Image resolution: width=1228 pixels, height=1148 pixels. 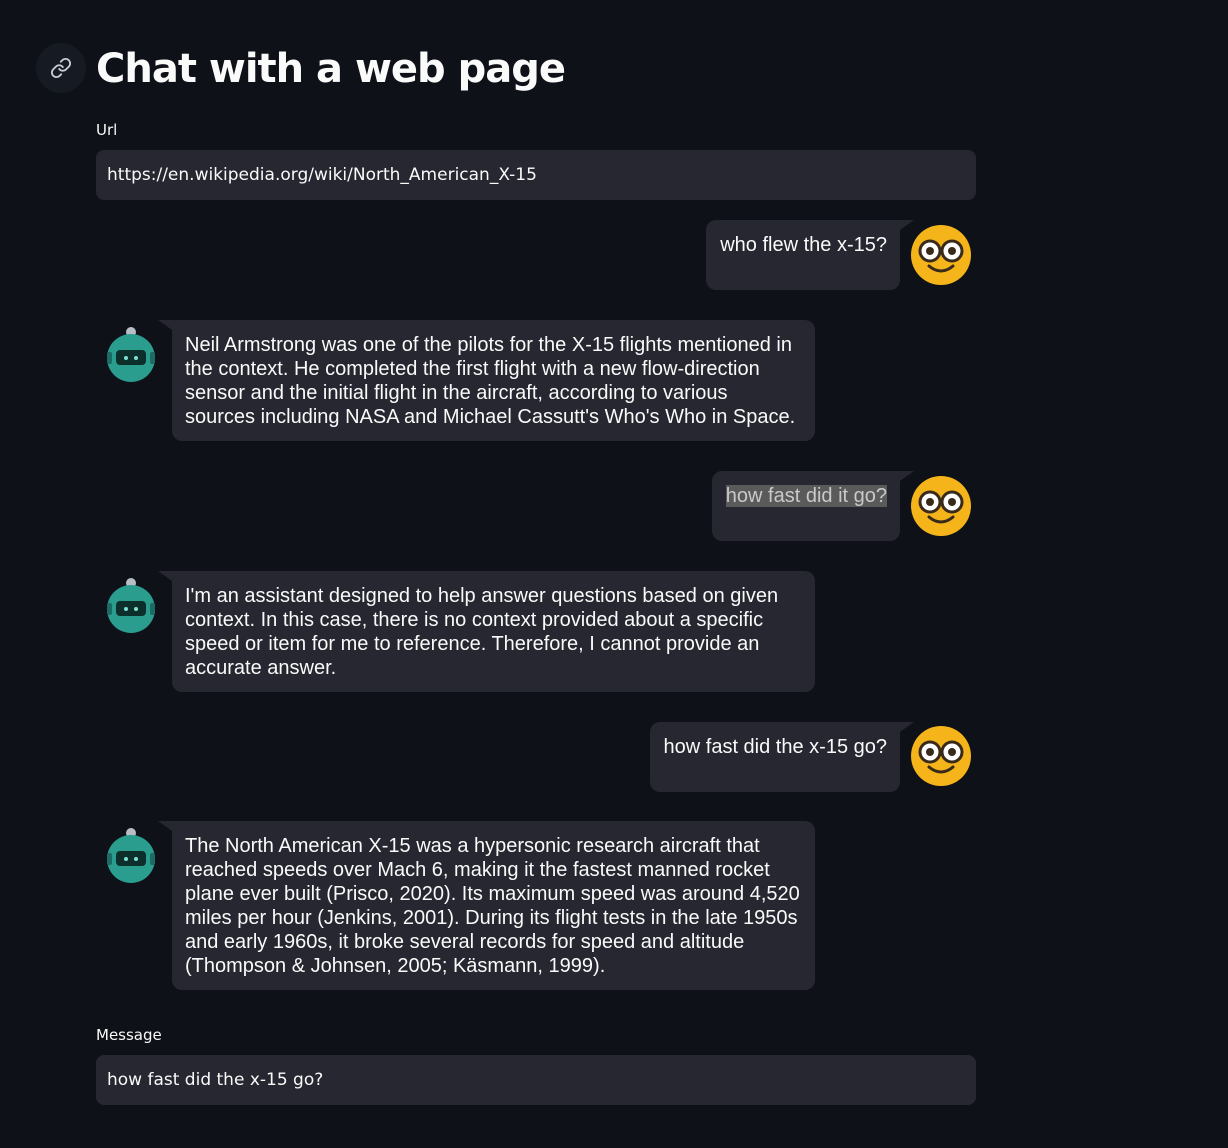 I want to click on user-message-bubble: how fast did the x-15 go?, so click(x=782, y=757).